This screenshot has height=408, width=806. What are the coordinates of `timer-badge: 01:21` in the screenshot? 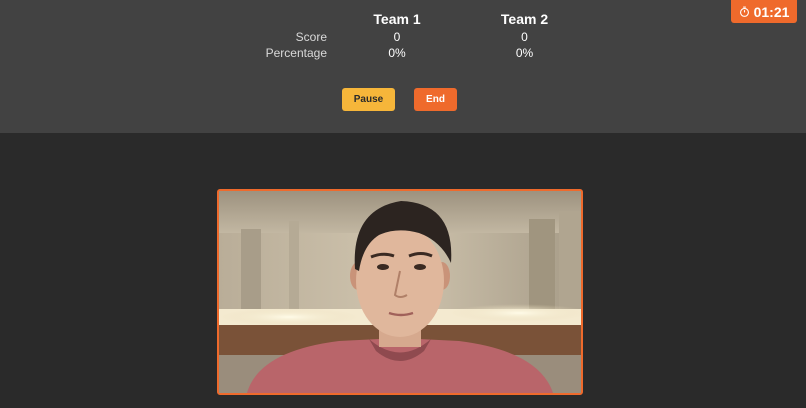 It's located at (764, 11).